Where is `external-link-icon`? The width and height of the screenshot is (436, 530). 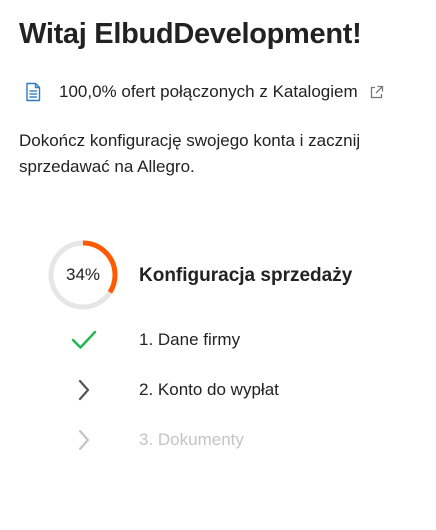 external-link-icon is located at coordinates (376, 92).